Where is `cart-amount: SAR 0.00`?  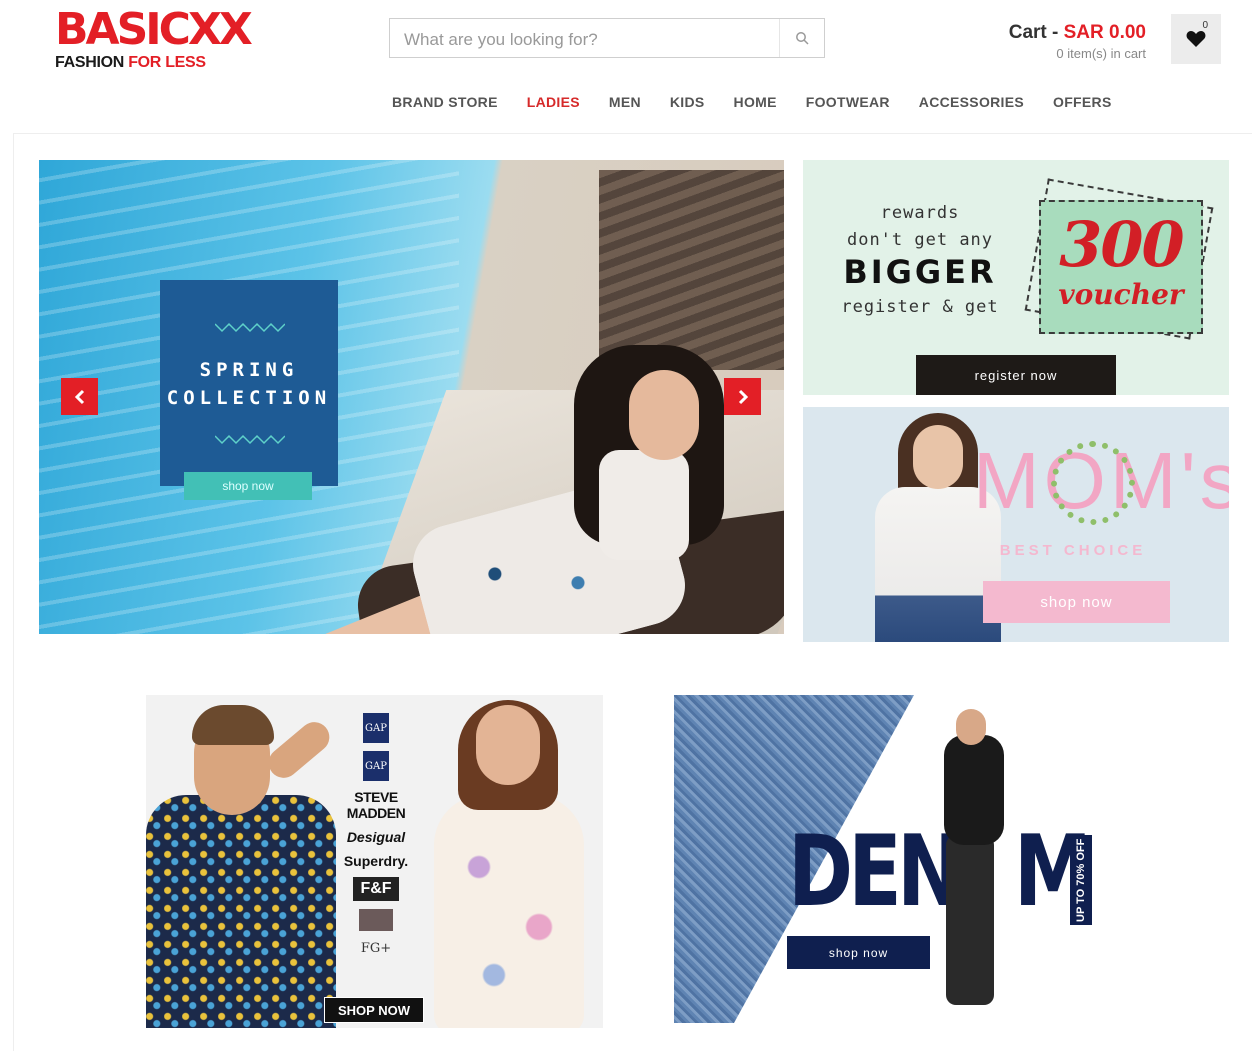 cart-amount: SAR 0.00 is located at coordinates (1104, 32).